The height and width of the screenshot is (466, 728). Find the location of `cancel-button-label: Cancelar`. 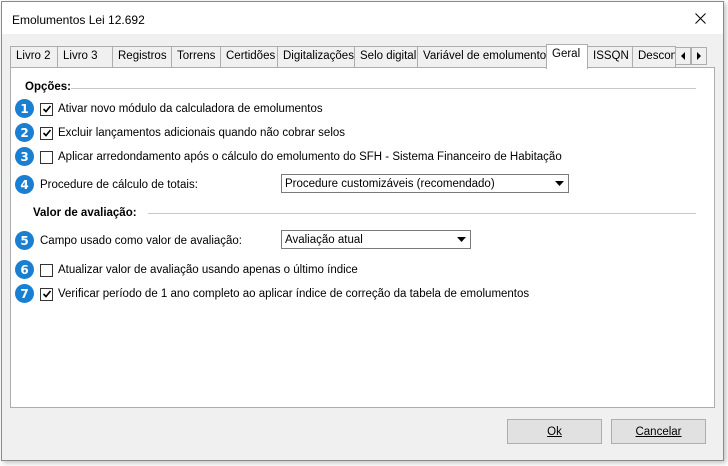

cancel-button-label: Cancelar is located at coordinates (658, 431).